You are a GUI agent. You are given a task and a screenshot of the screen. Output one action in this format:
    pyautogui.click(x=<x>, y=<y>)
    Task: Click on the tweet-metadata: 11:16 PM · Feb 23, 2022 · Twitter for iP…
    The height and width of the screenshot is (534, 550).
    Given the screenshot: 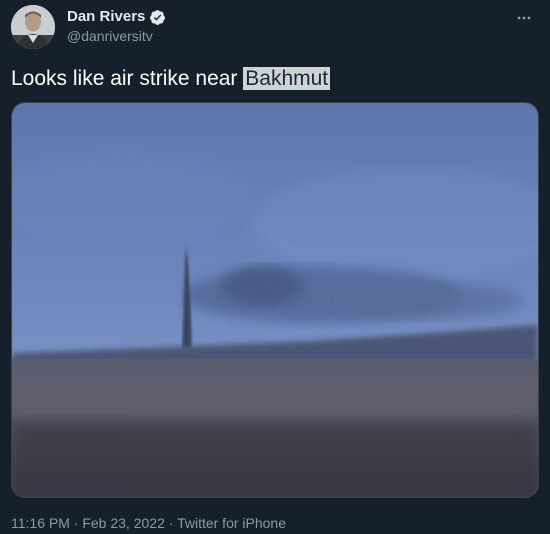 What is the action you would take?
    pyautogui.click(x=148, y=523)
    